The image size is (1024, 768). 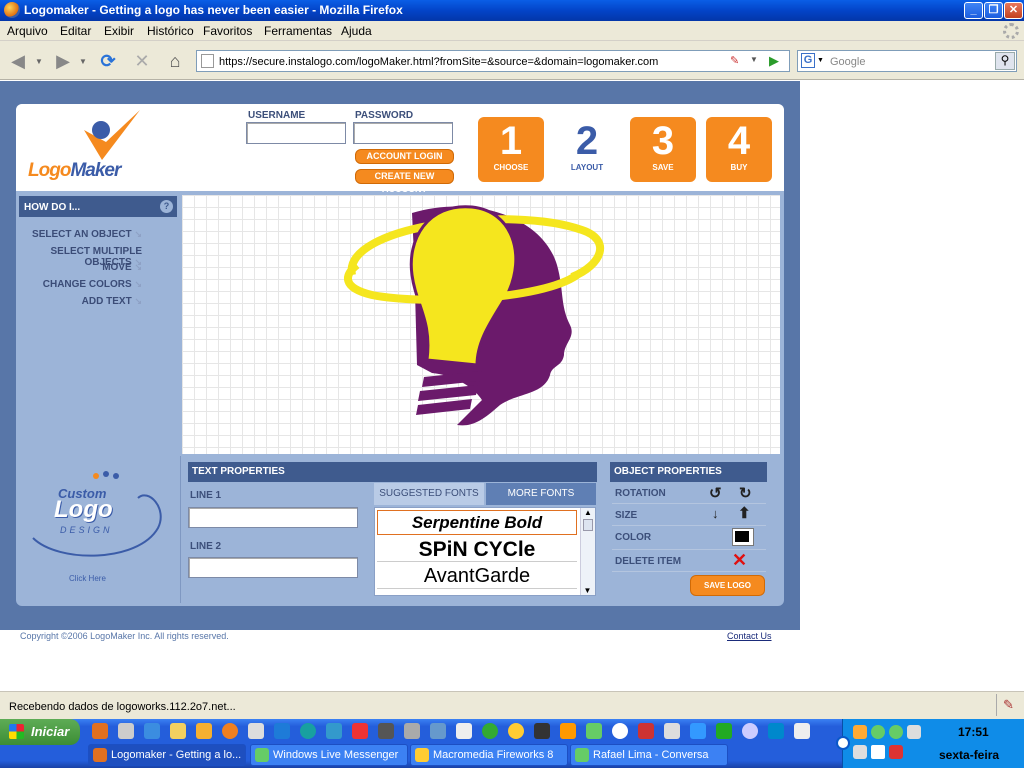 What do you see at coordinates (808, 60) in the screenshot?
I see `google-engine-icon: G` at bounding box center [808, 60].